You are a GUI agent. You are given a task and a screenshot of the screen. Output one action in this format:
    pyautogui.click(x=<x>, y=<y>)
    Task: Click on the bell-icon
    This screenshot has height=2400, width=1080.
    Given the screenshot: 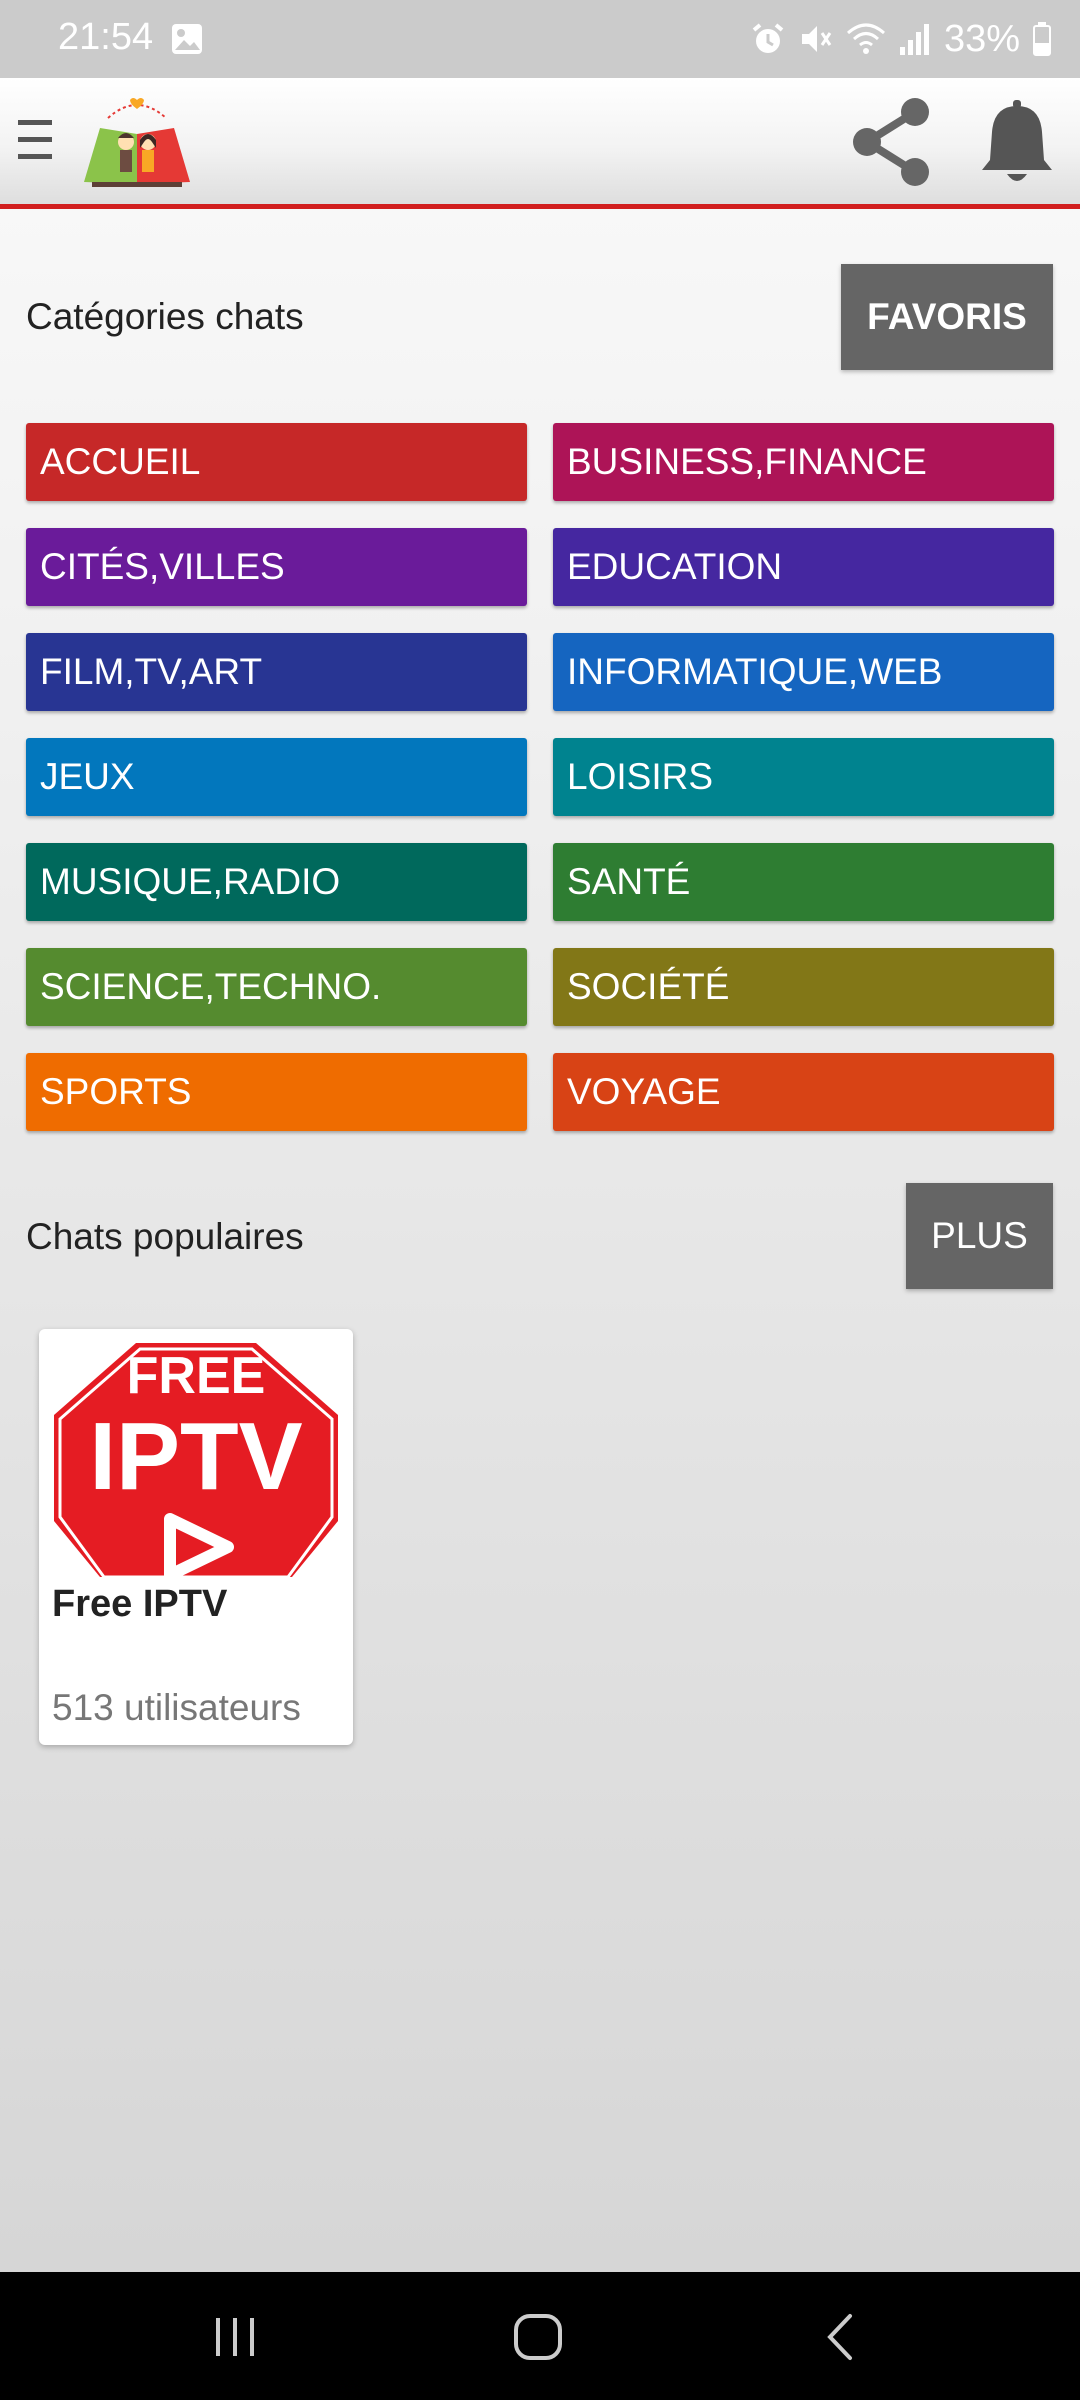 What is the action you would take?
    pyautogui.click(x=1017, y=142)
    